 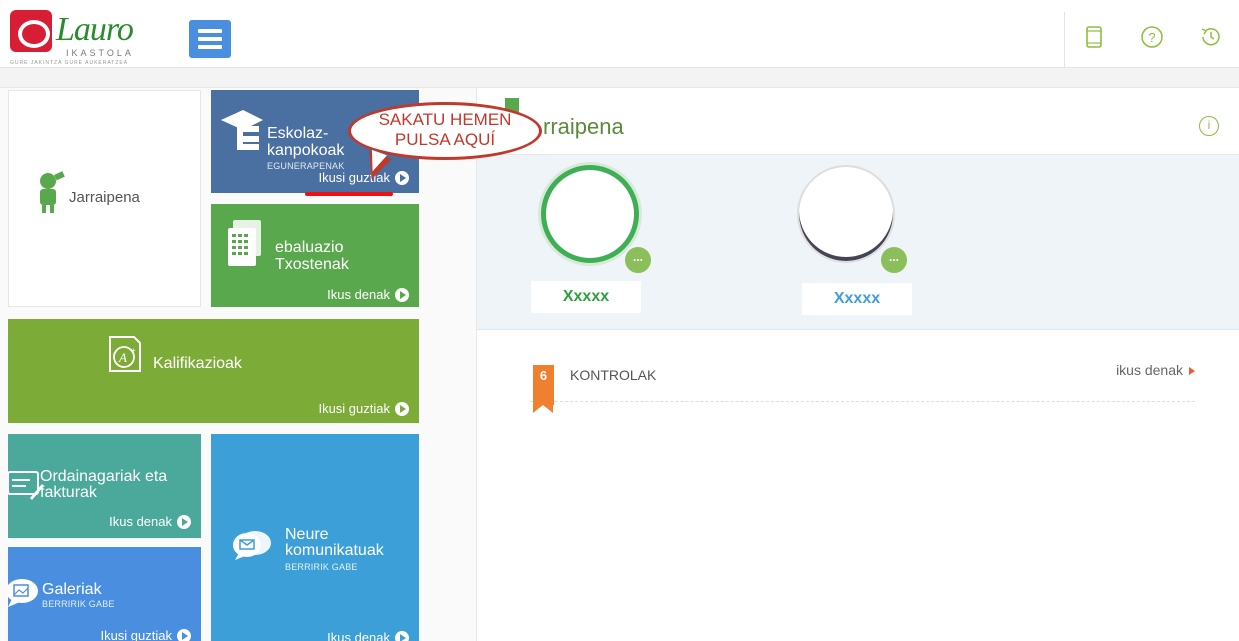 I want to click on tile-kalifikazioak: A + Kalifikazioak Ikusi guztiak, so click(x=213, y=371).